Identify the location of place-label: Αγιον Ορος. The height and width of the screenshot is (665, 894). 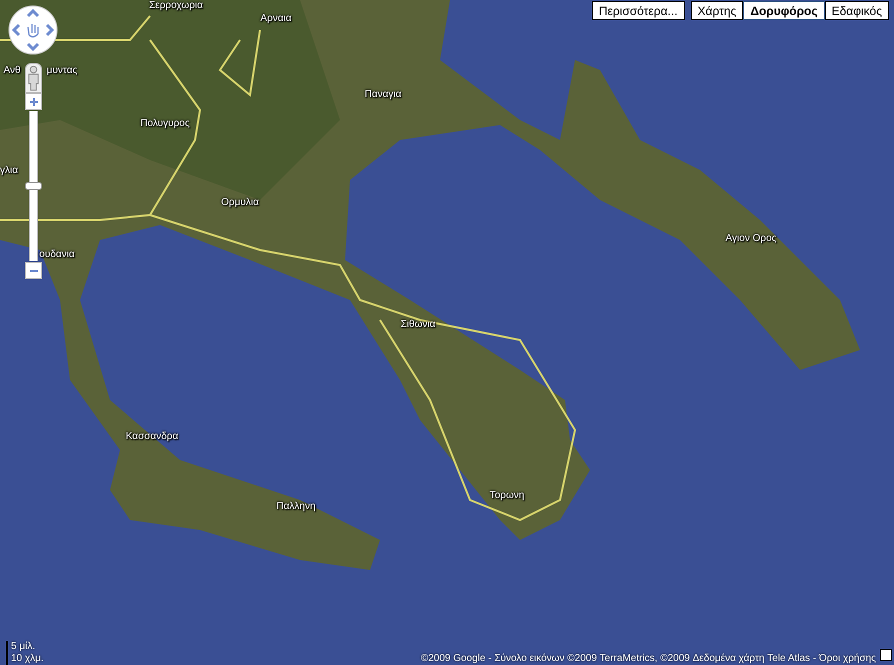
(751, 238).